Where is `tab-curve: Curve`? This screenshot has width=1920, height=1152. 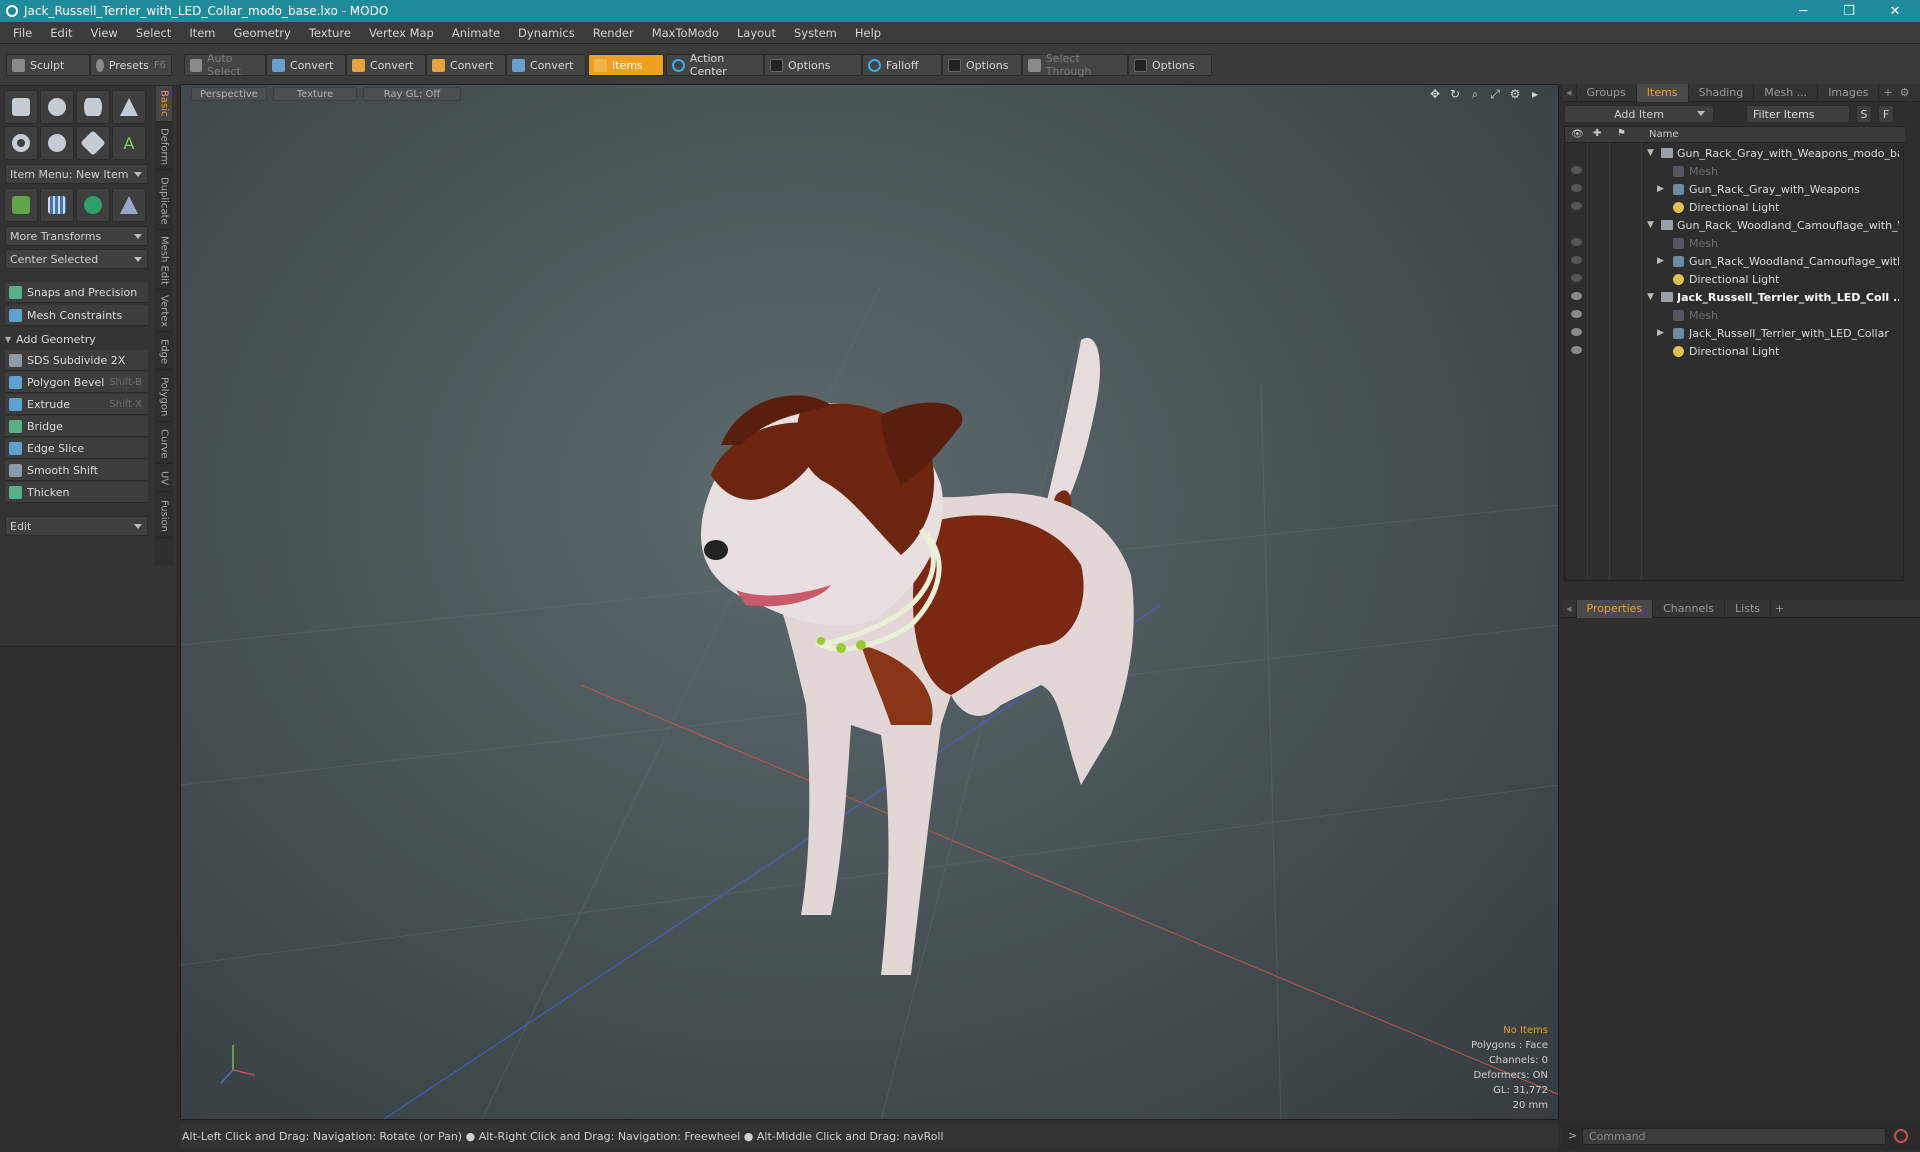 tab-curve: Curve is located at coordinates (164, 444).